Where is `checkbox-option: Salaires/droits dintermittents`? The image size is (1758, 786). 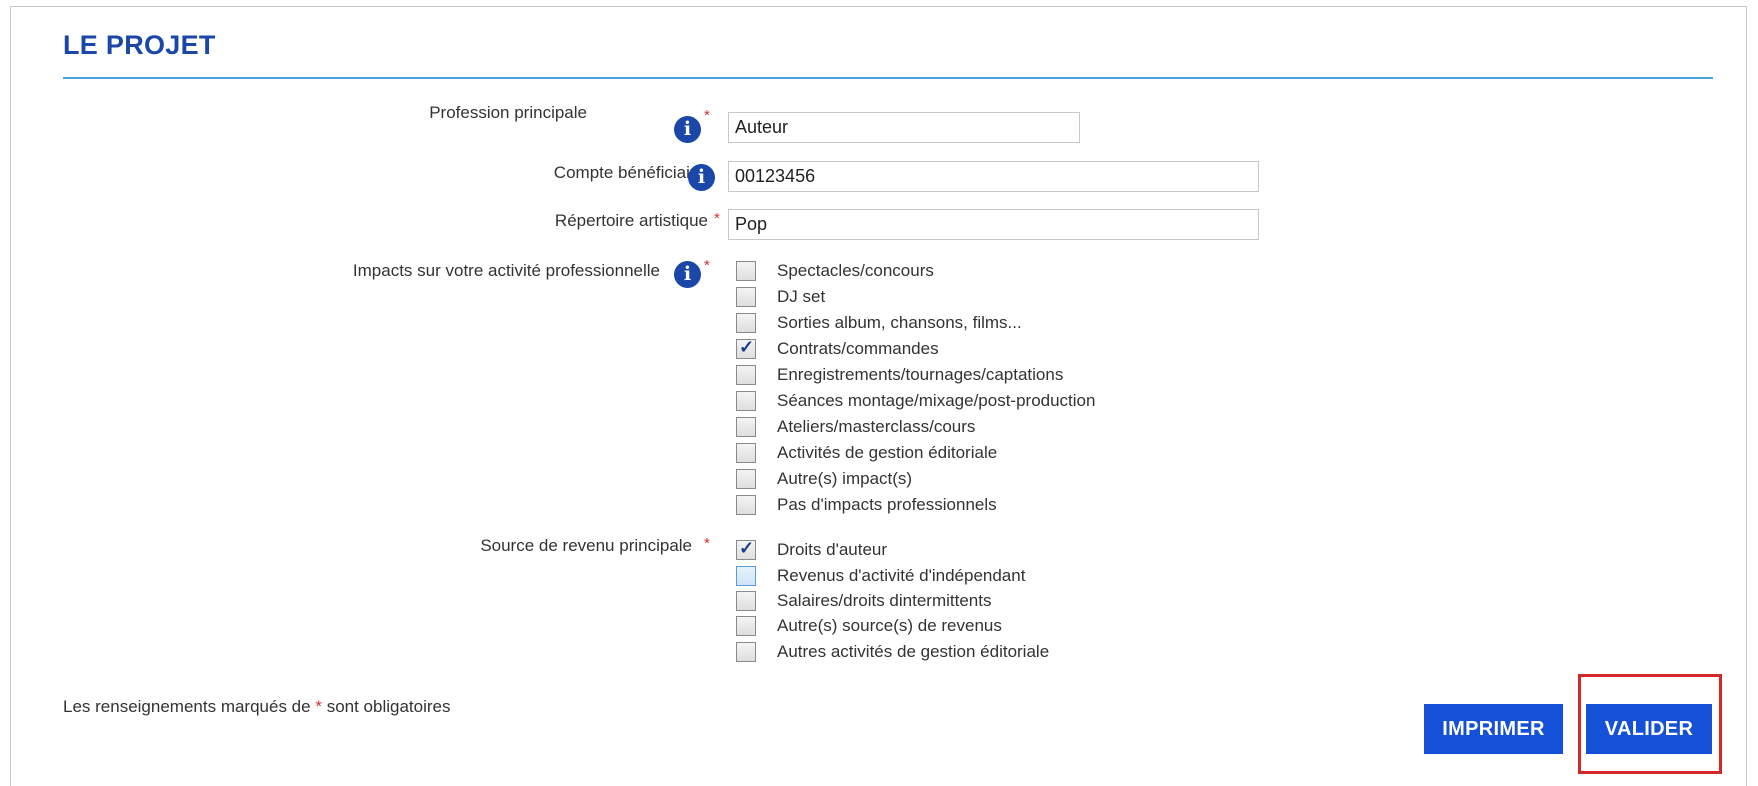 checkbox-option: Salaires/droits dintermittents is located at coordinates (863, 601).